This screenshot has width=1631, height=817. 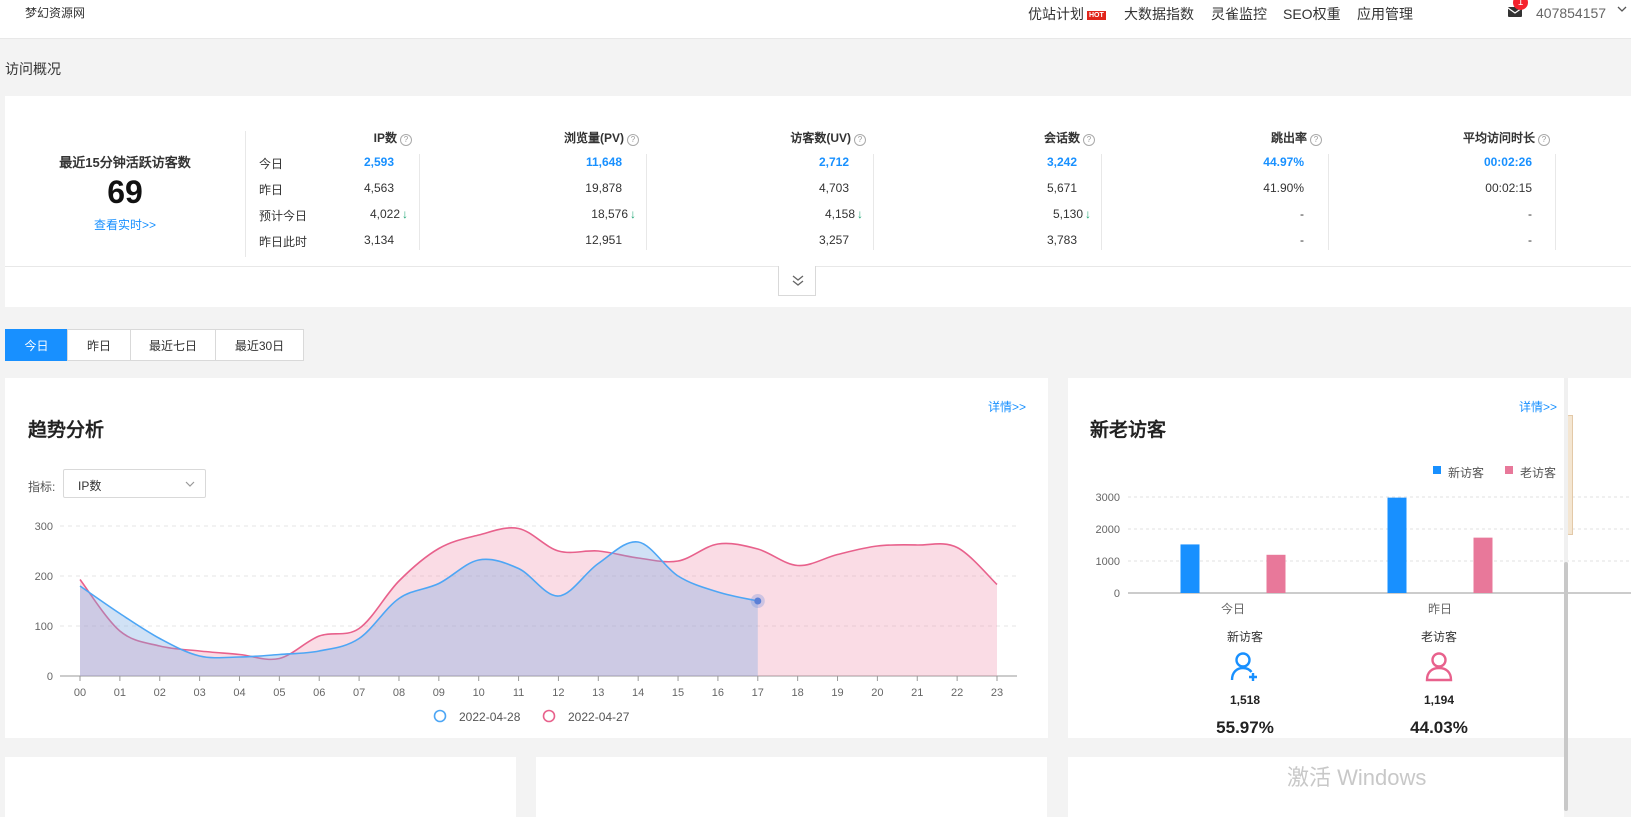 What do you see at coordinates (378, 162) in the screenshot?
I see `ip-today: 2,593` at bounding box center [378, 162].